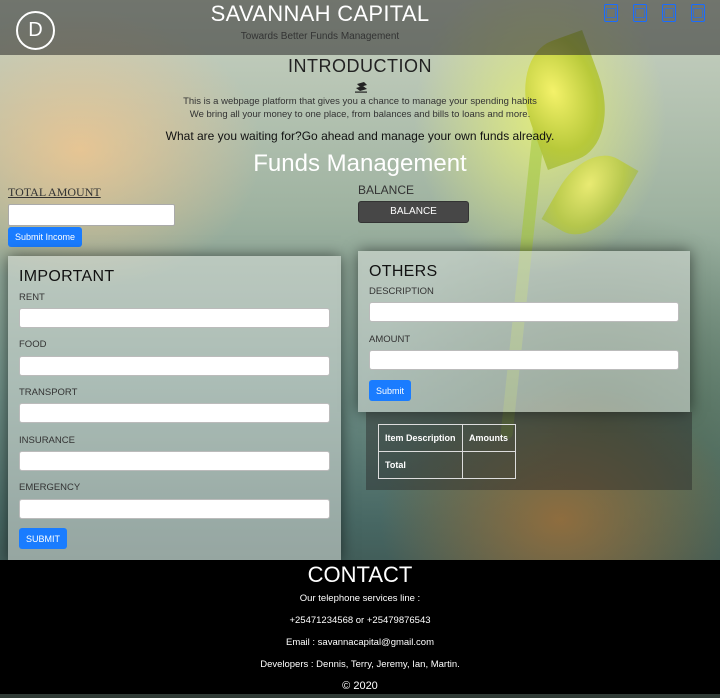  What do you see at coordinates (32, 297) in the screenshot?
I see `rent-label: RENT` at bounding box center [32, 297].